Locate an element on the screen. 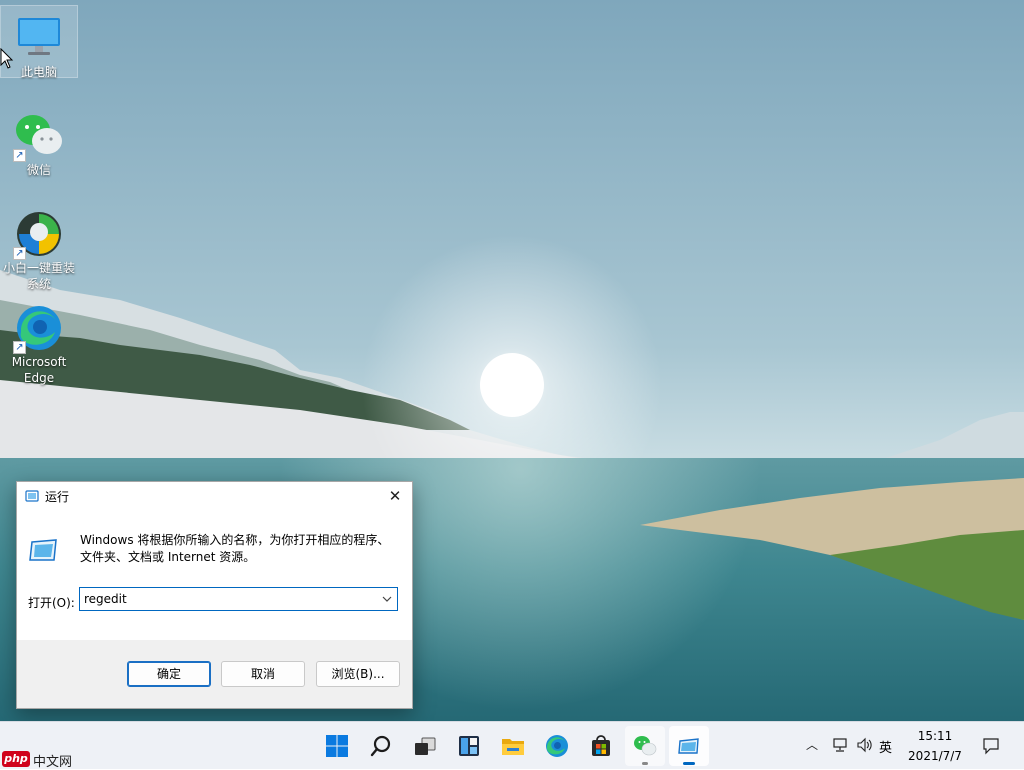 This screenshot has height=770, width=1024. taskbar-file-explorer-button is located at coordinates (513, 746).